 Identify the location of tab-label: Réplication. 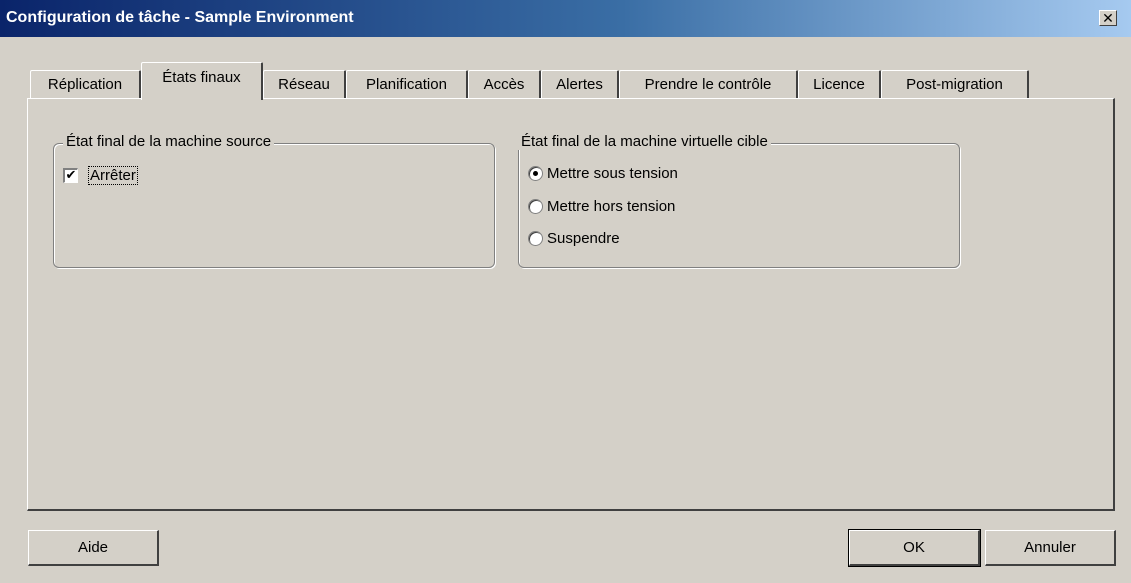
(85, 84).